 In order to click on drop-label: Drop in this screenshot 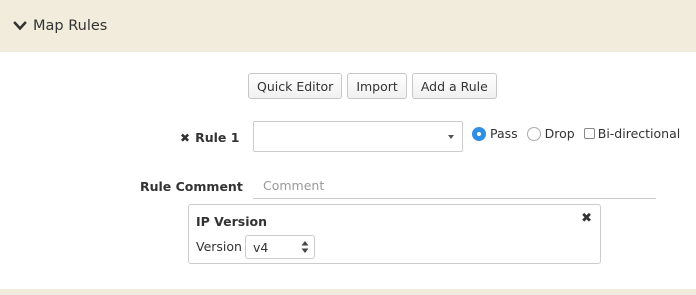, I will do `click(559, 133)`.